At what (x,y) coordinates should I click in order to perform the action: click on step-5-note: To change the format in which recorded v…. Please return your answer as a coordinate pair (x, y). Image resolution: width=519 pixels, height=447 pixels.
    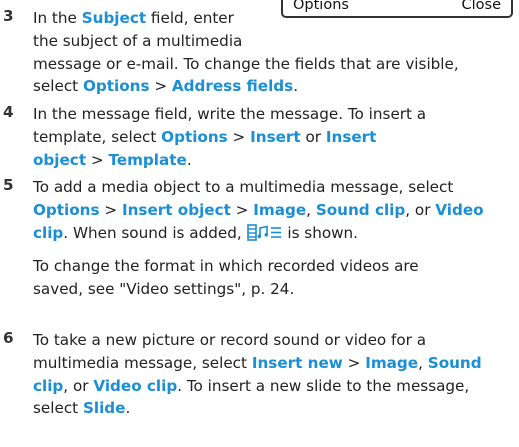
    Looking at the image, I should click on (226, 277).